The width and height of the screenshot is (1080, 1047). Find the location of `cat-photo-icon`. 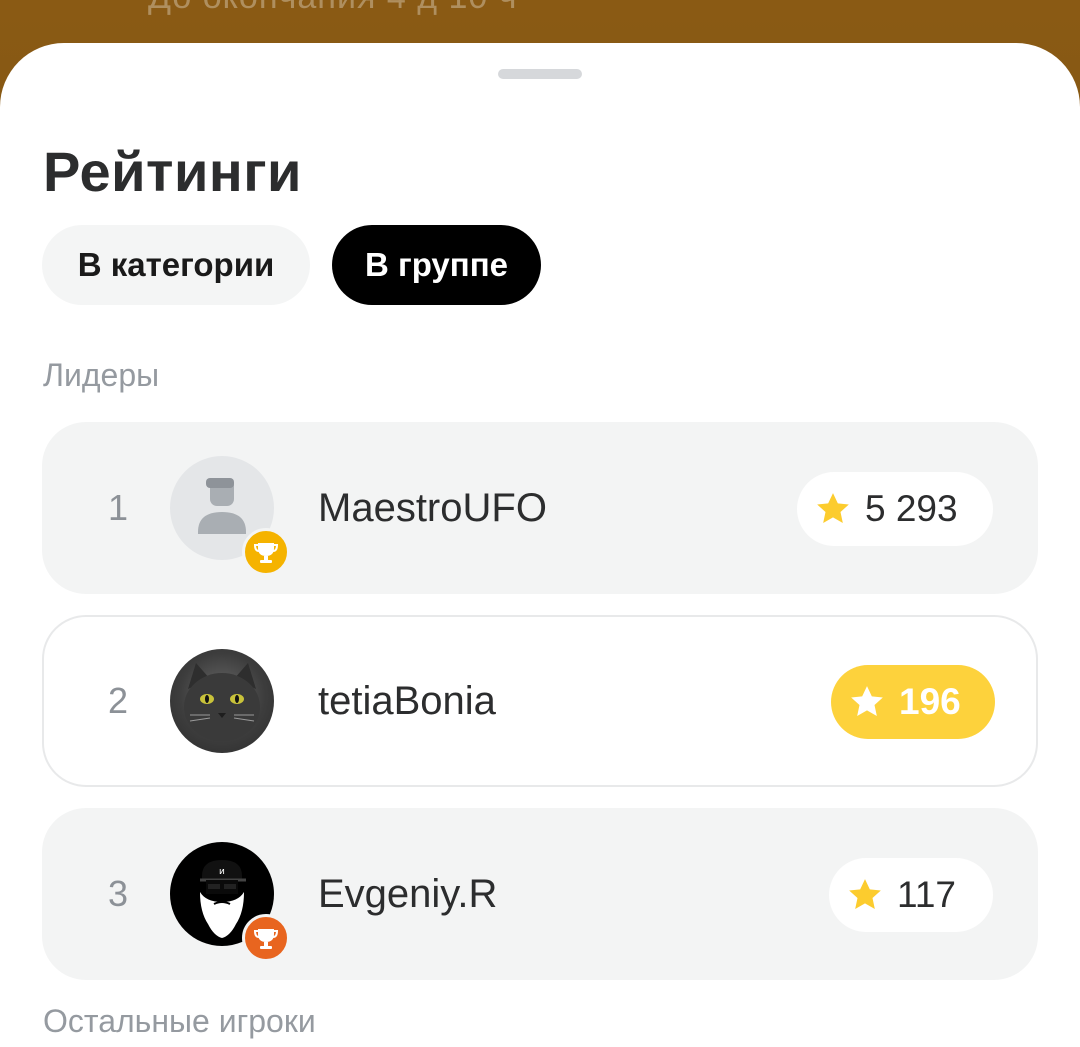

cat-photo-icon is located at coordinates (222, 702).